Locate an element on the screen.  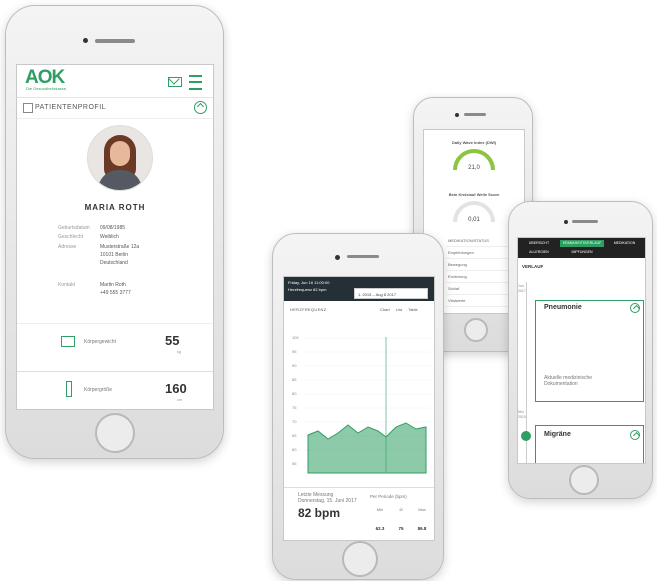
menu-icon is located at coordinates (195, 82).